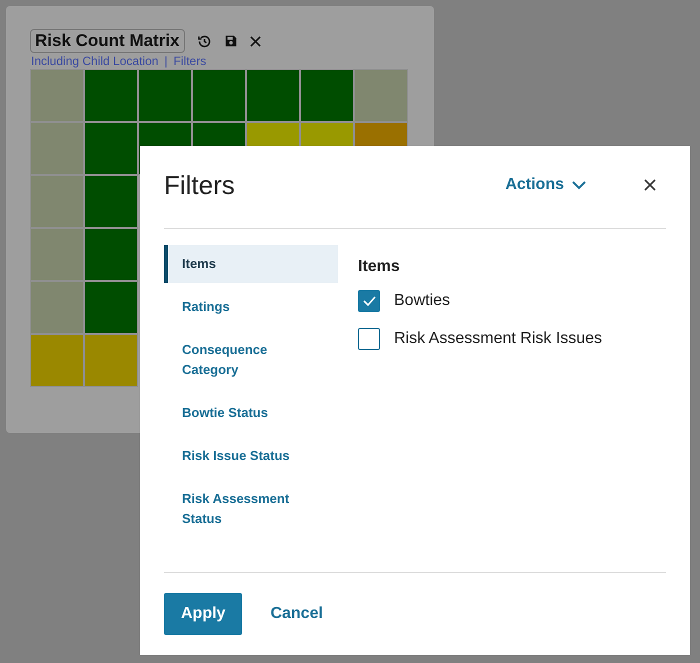 The height and width of the screenshot is (663, 700). Describe the element at coordinates (203, 614) in the screenshot. I see `apply-button: Apply` at that location.